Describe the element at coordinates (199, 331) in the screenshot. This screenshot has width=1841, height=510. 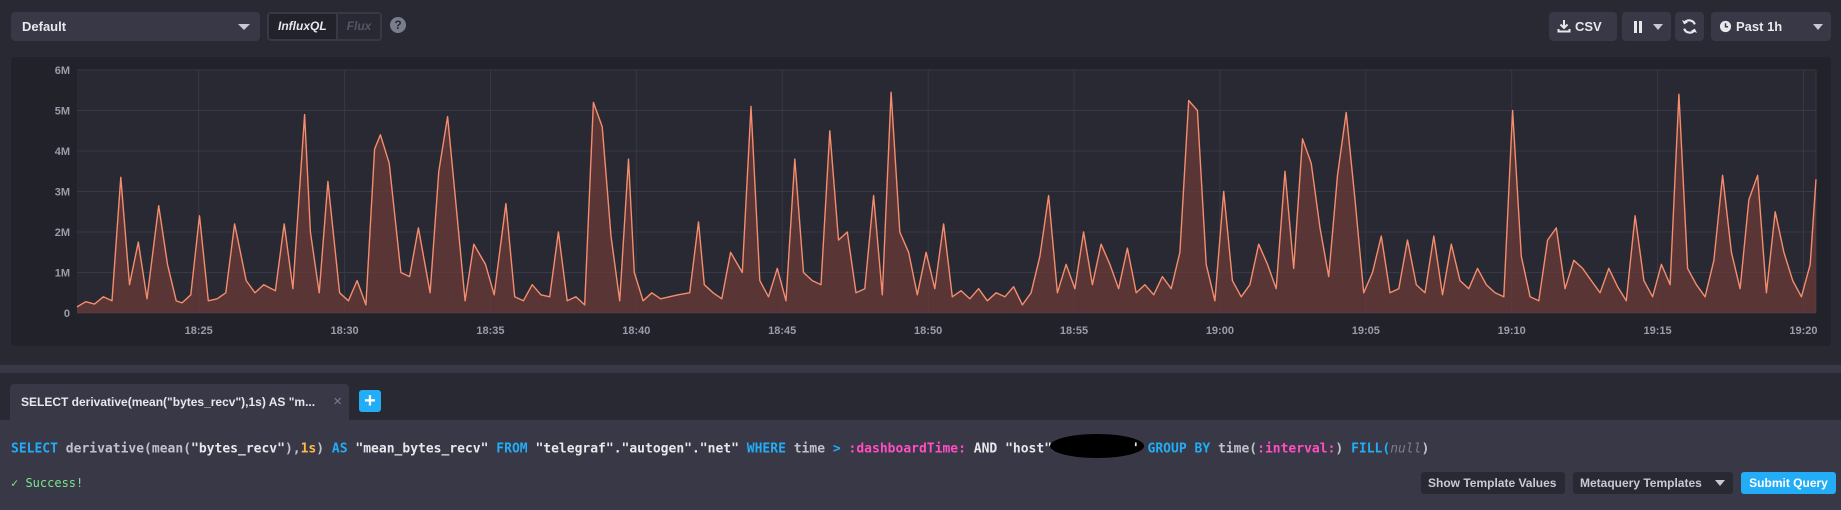
I see `x-tick-label: 18:25` at that location.